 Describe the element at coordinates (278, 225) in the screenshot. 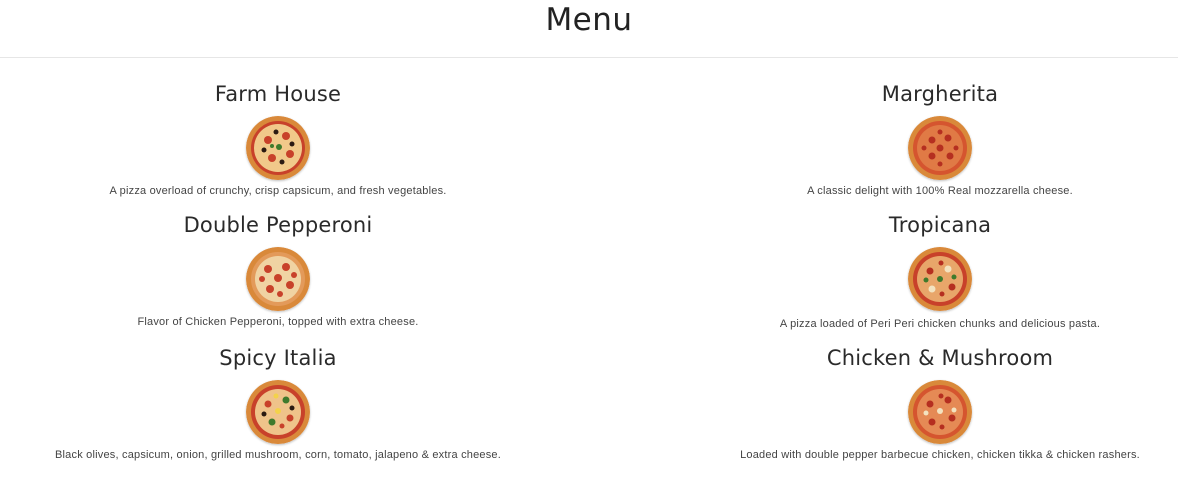

I see `menu-item-name: Double Pepperoni` at that location.